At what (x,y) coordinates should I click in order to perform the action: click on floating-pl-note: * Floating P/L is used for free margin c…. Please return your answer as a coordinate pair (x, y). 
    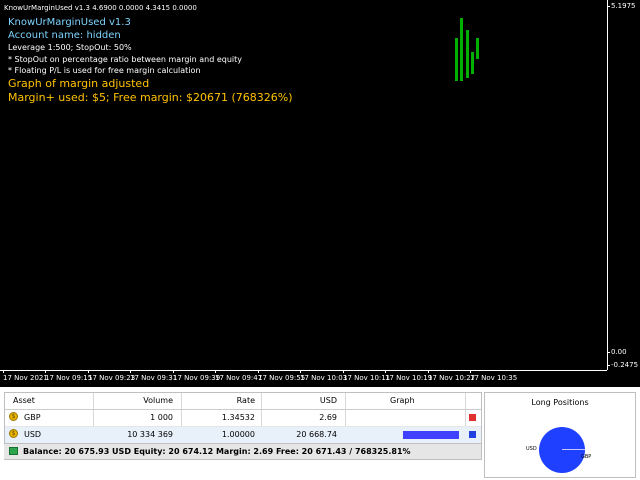
    Looking at the image, I should click on (104, 70).